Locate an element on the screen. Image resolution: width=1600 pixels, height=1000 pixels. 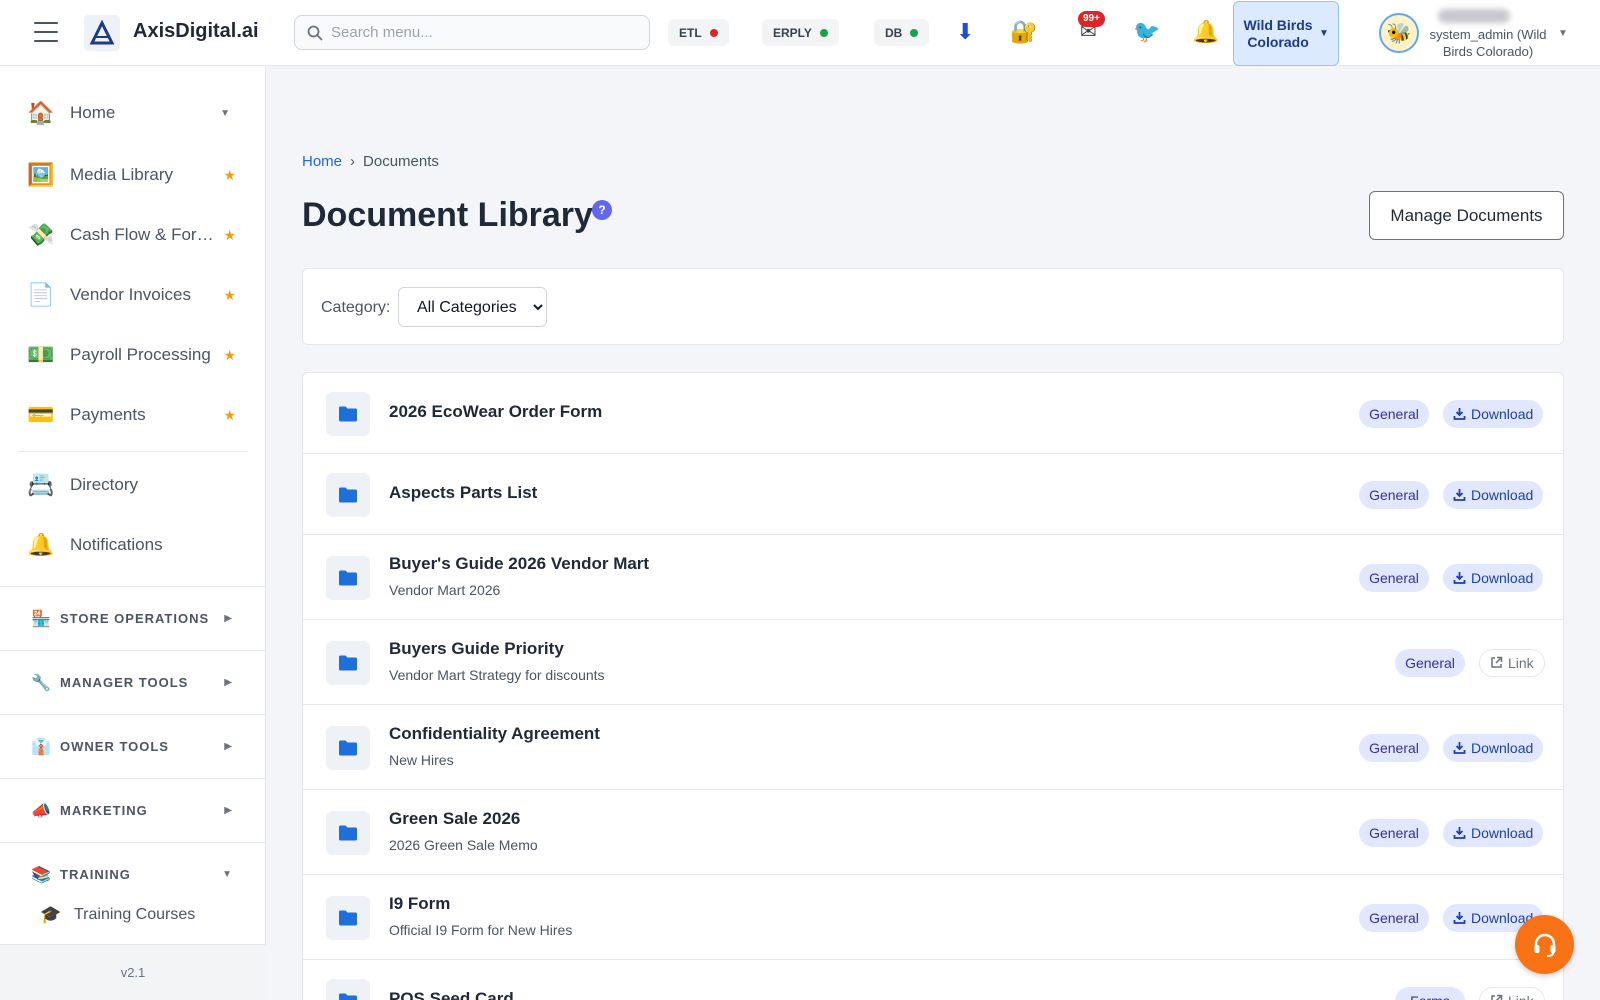
document-row: POS Seed Card Forms Link is located at coordinates (933, 980).